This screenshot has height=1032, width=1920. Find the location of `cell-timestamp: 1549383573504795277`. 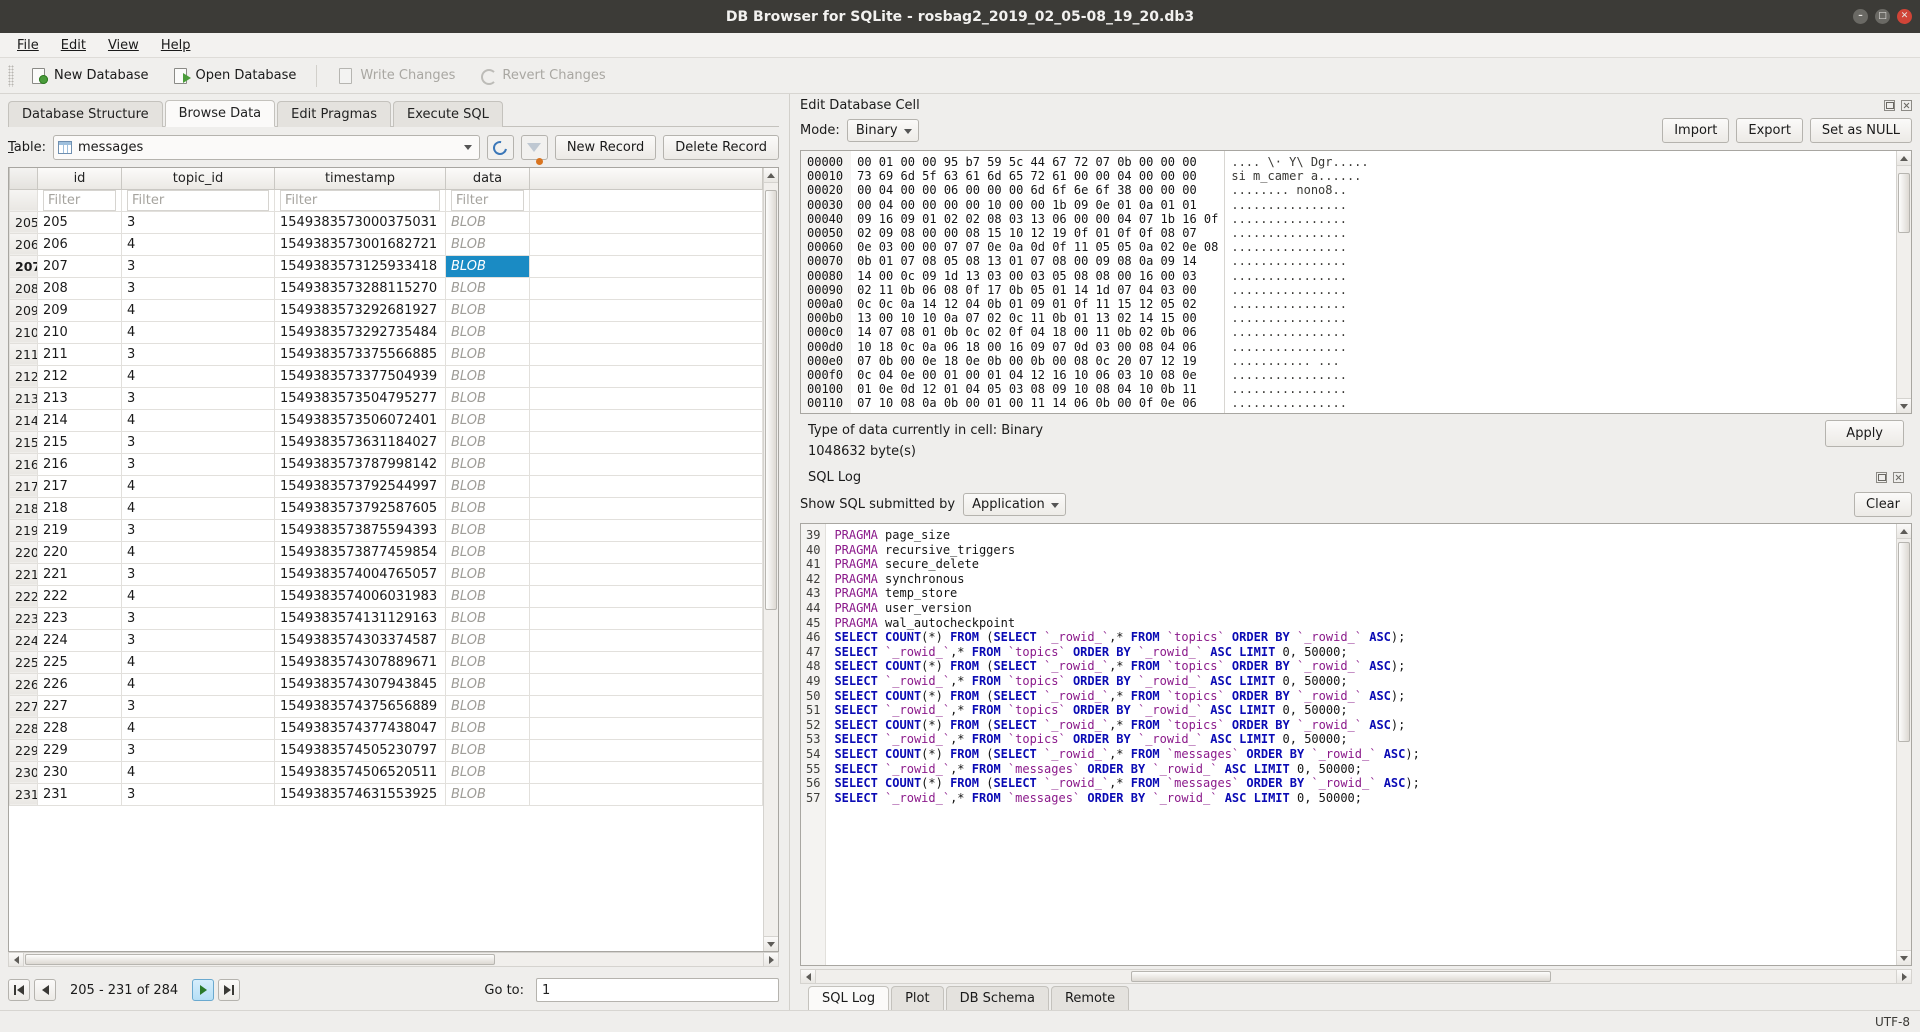

cell-timestamp: 1549383573504795277 is located at coordinates (360, 398).